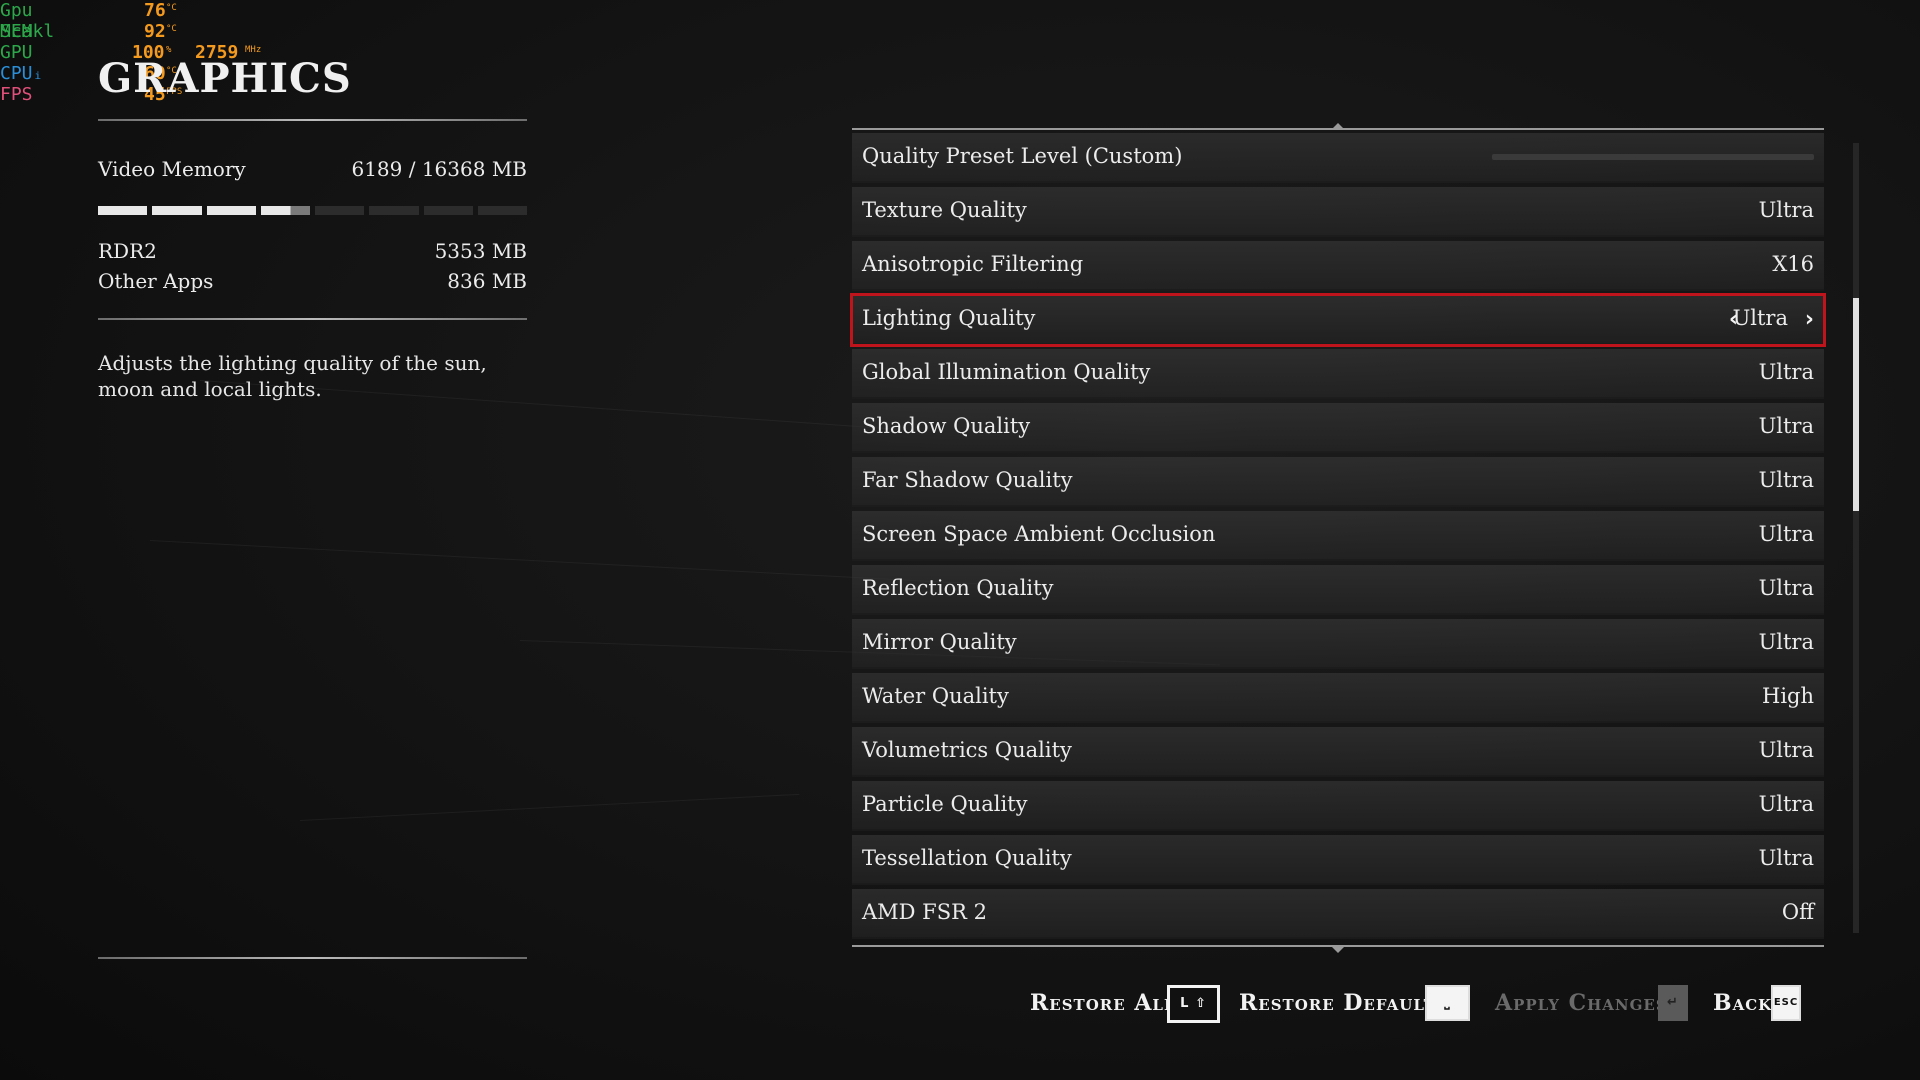 This screenshot has width=1920, height=1080. What do you see at coordinates (1653, 157) in the screenshot?
I see `quality-preset-slider` at bounding box center [1653, 157].